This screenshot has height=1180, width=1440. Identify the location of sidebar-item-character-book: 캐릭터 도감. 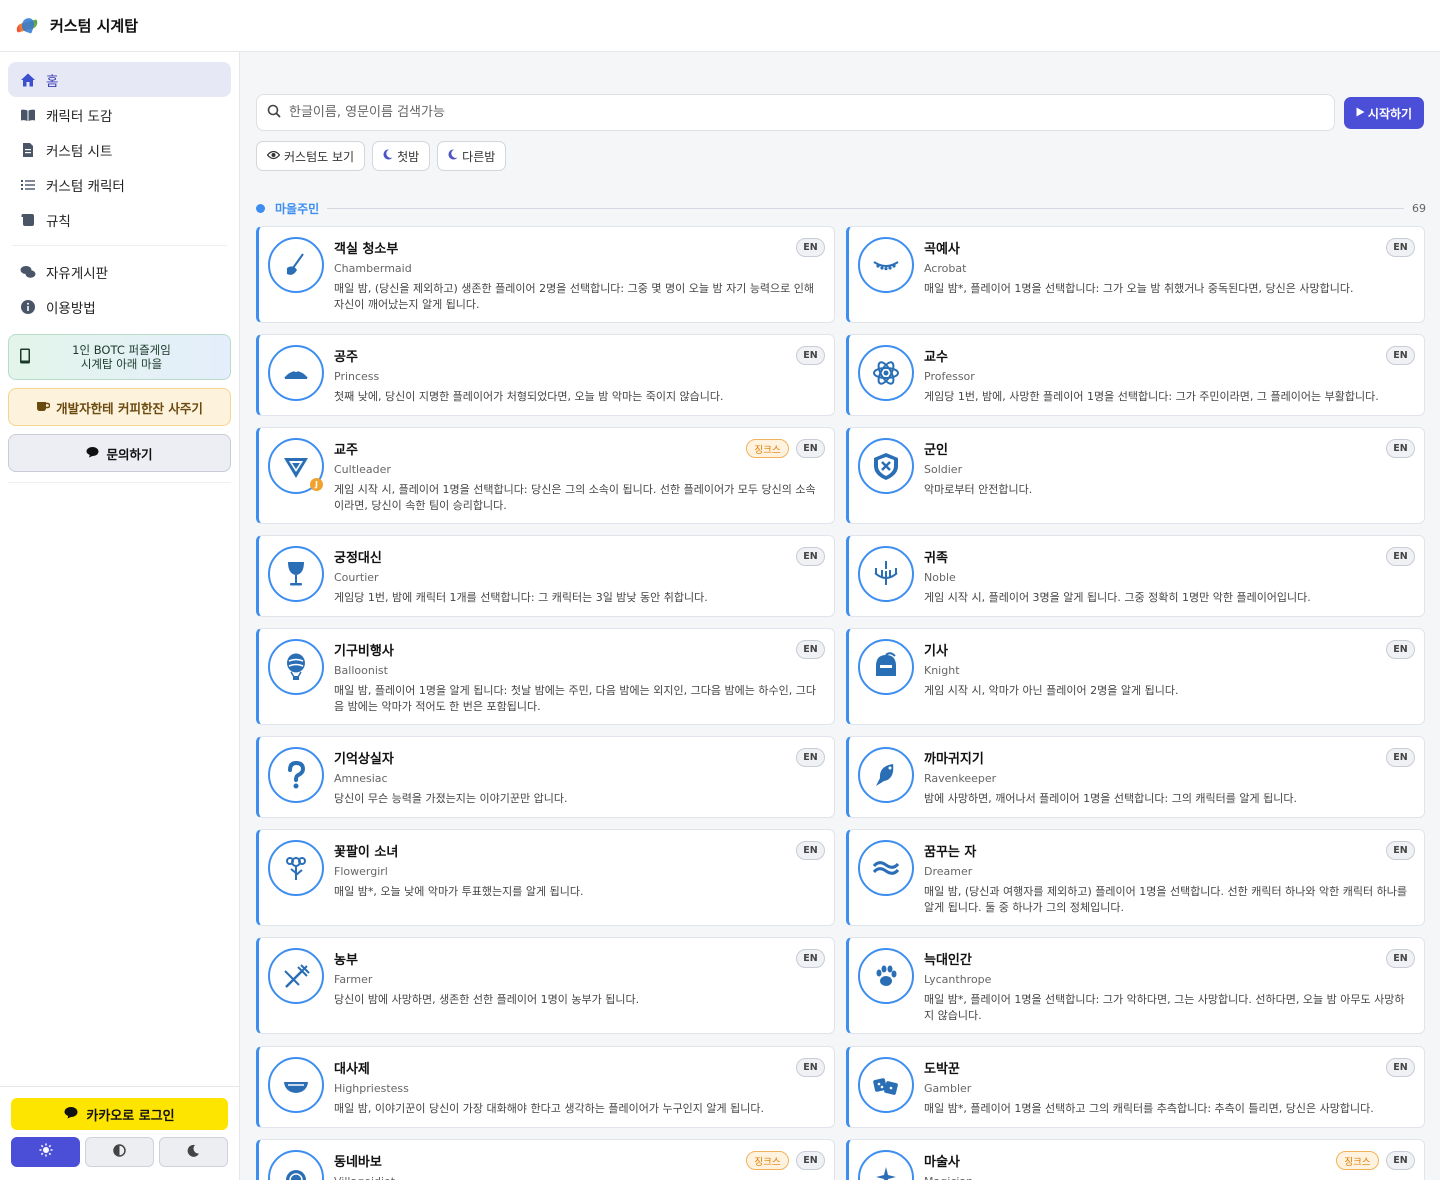
(119, 114).